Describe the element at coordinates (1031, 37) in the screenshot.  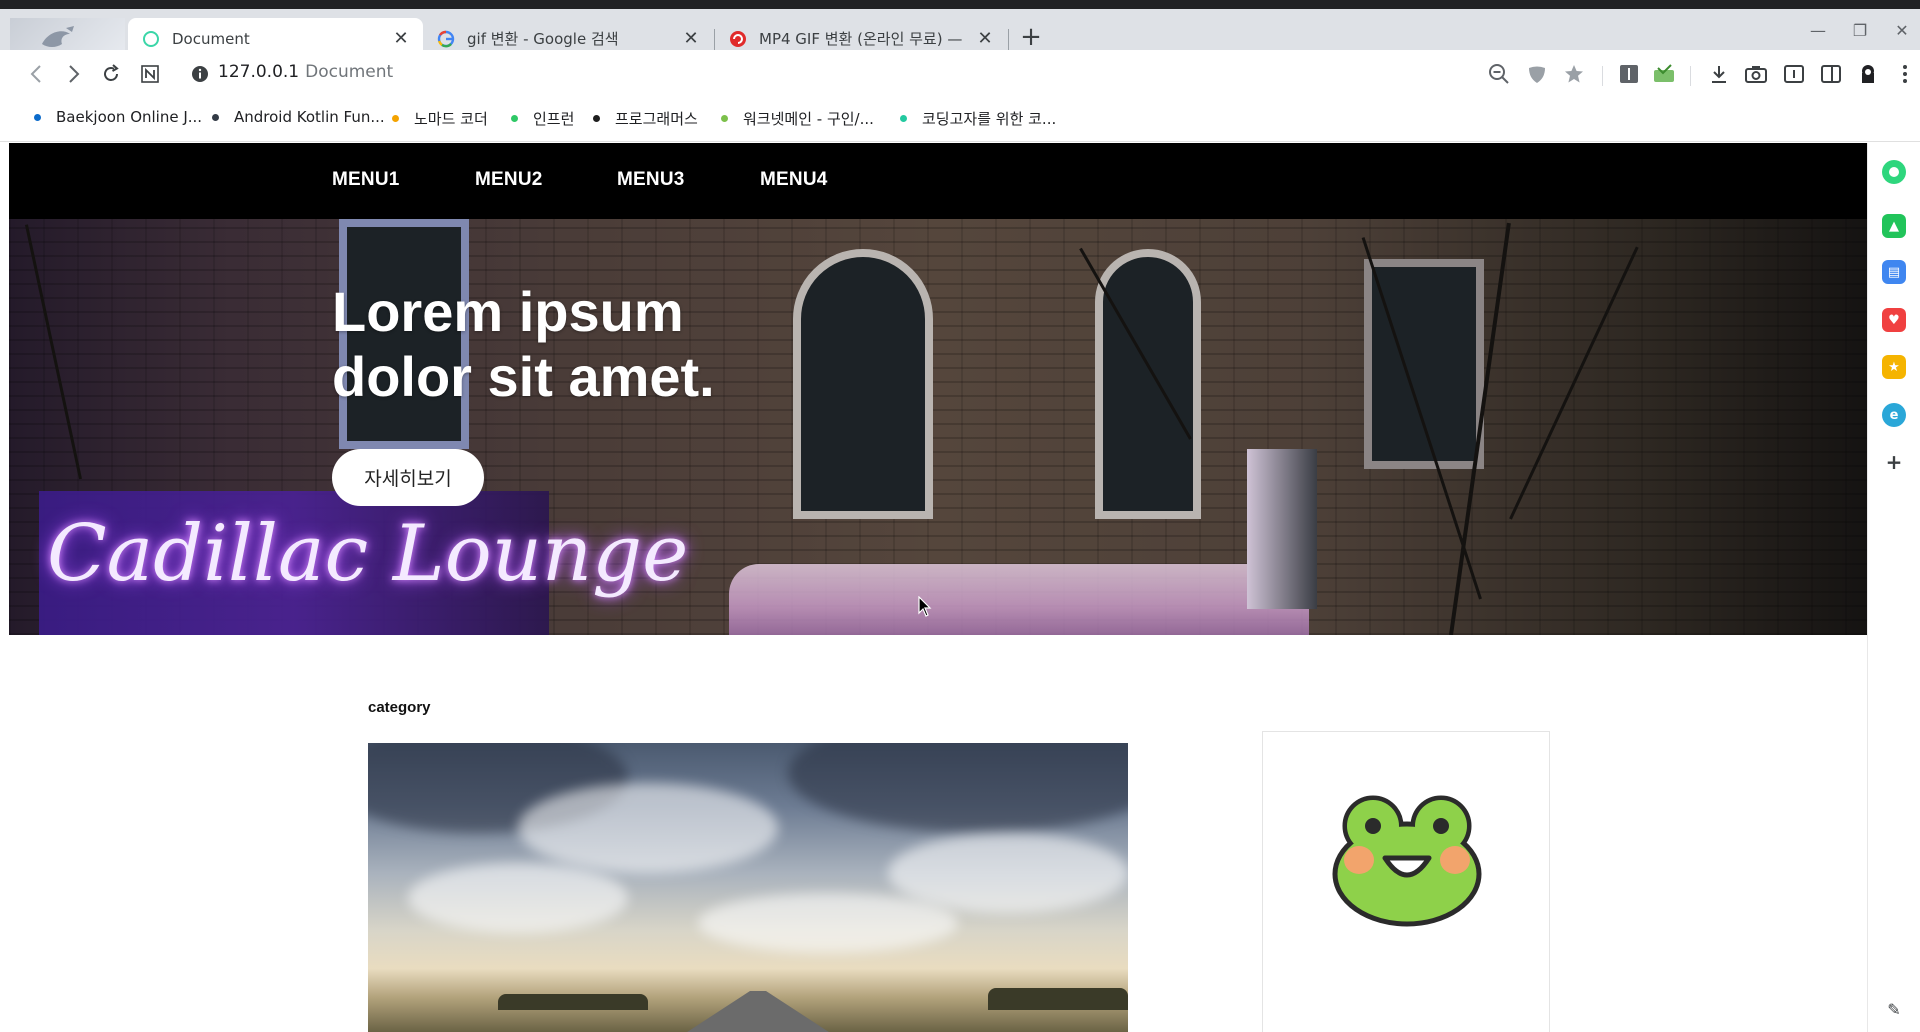
I see `new-tab-button: +` at that location.